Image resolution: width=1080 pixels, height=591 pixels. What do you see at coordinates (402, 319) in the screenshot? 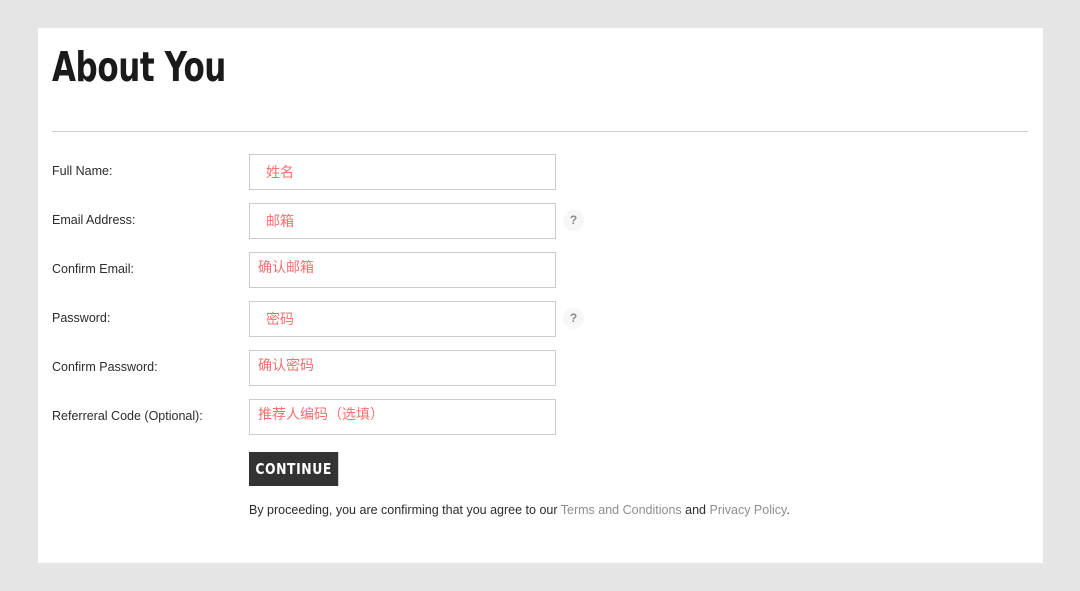
I see `text-input-3: 密码` at bounding box center [402, 319].